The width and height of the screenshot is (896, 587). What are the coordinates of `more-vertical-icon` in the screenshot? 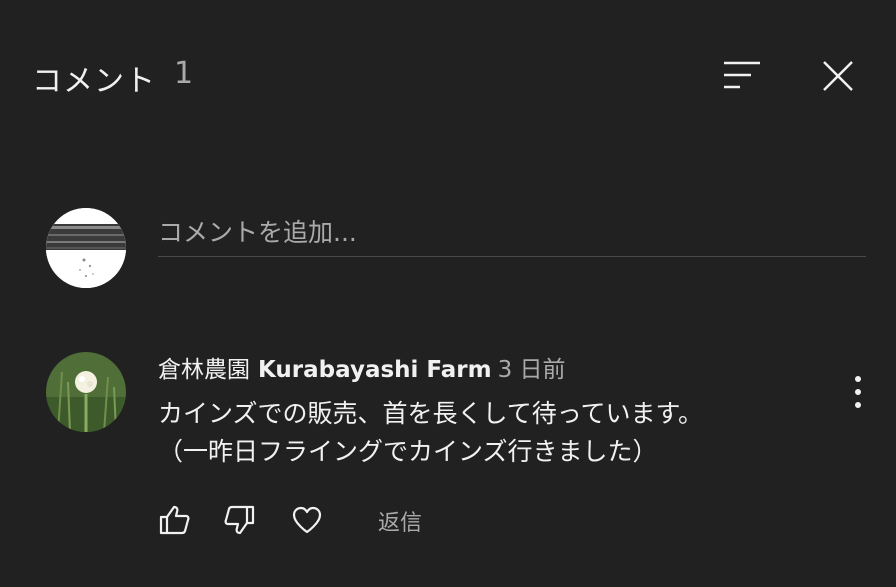 It's located at (858, 392).